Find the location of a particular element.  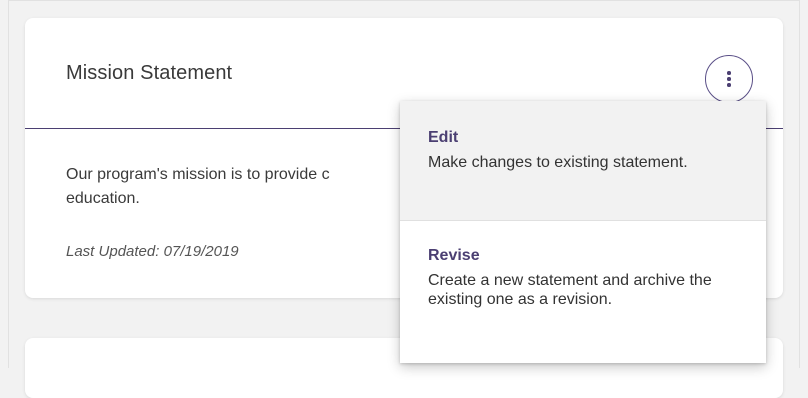

kebab-vertical-icon is located at coordinates (729, 79).